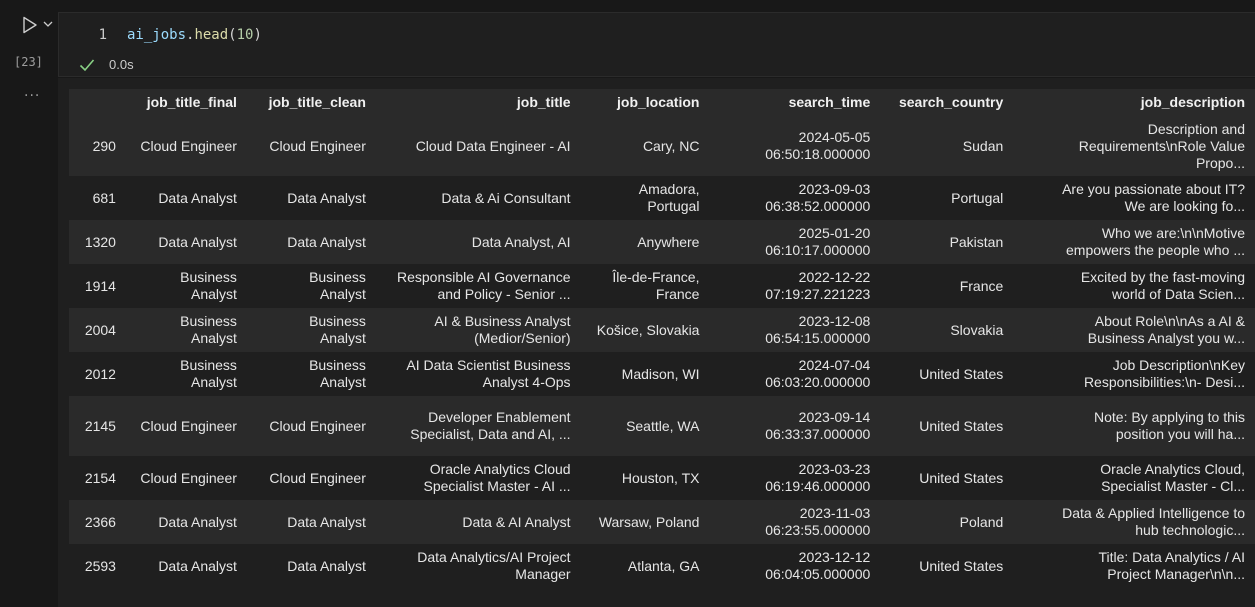 The height and width of the screenshot is (607, 1255). I want to click on cell-line: 2023-03-23, so click(834, 469).